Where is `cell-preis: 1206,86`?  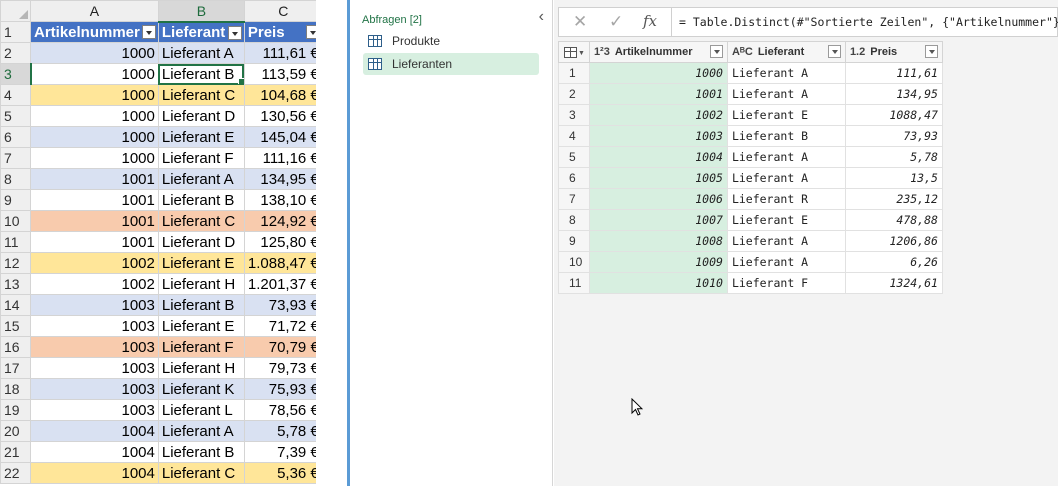
cell-preis: 1206,86 is located at coordinates (893, 241).